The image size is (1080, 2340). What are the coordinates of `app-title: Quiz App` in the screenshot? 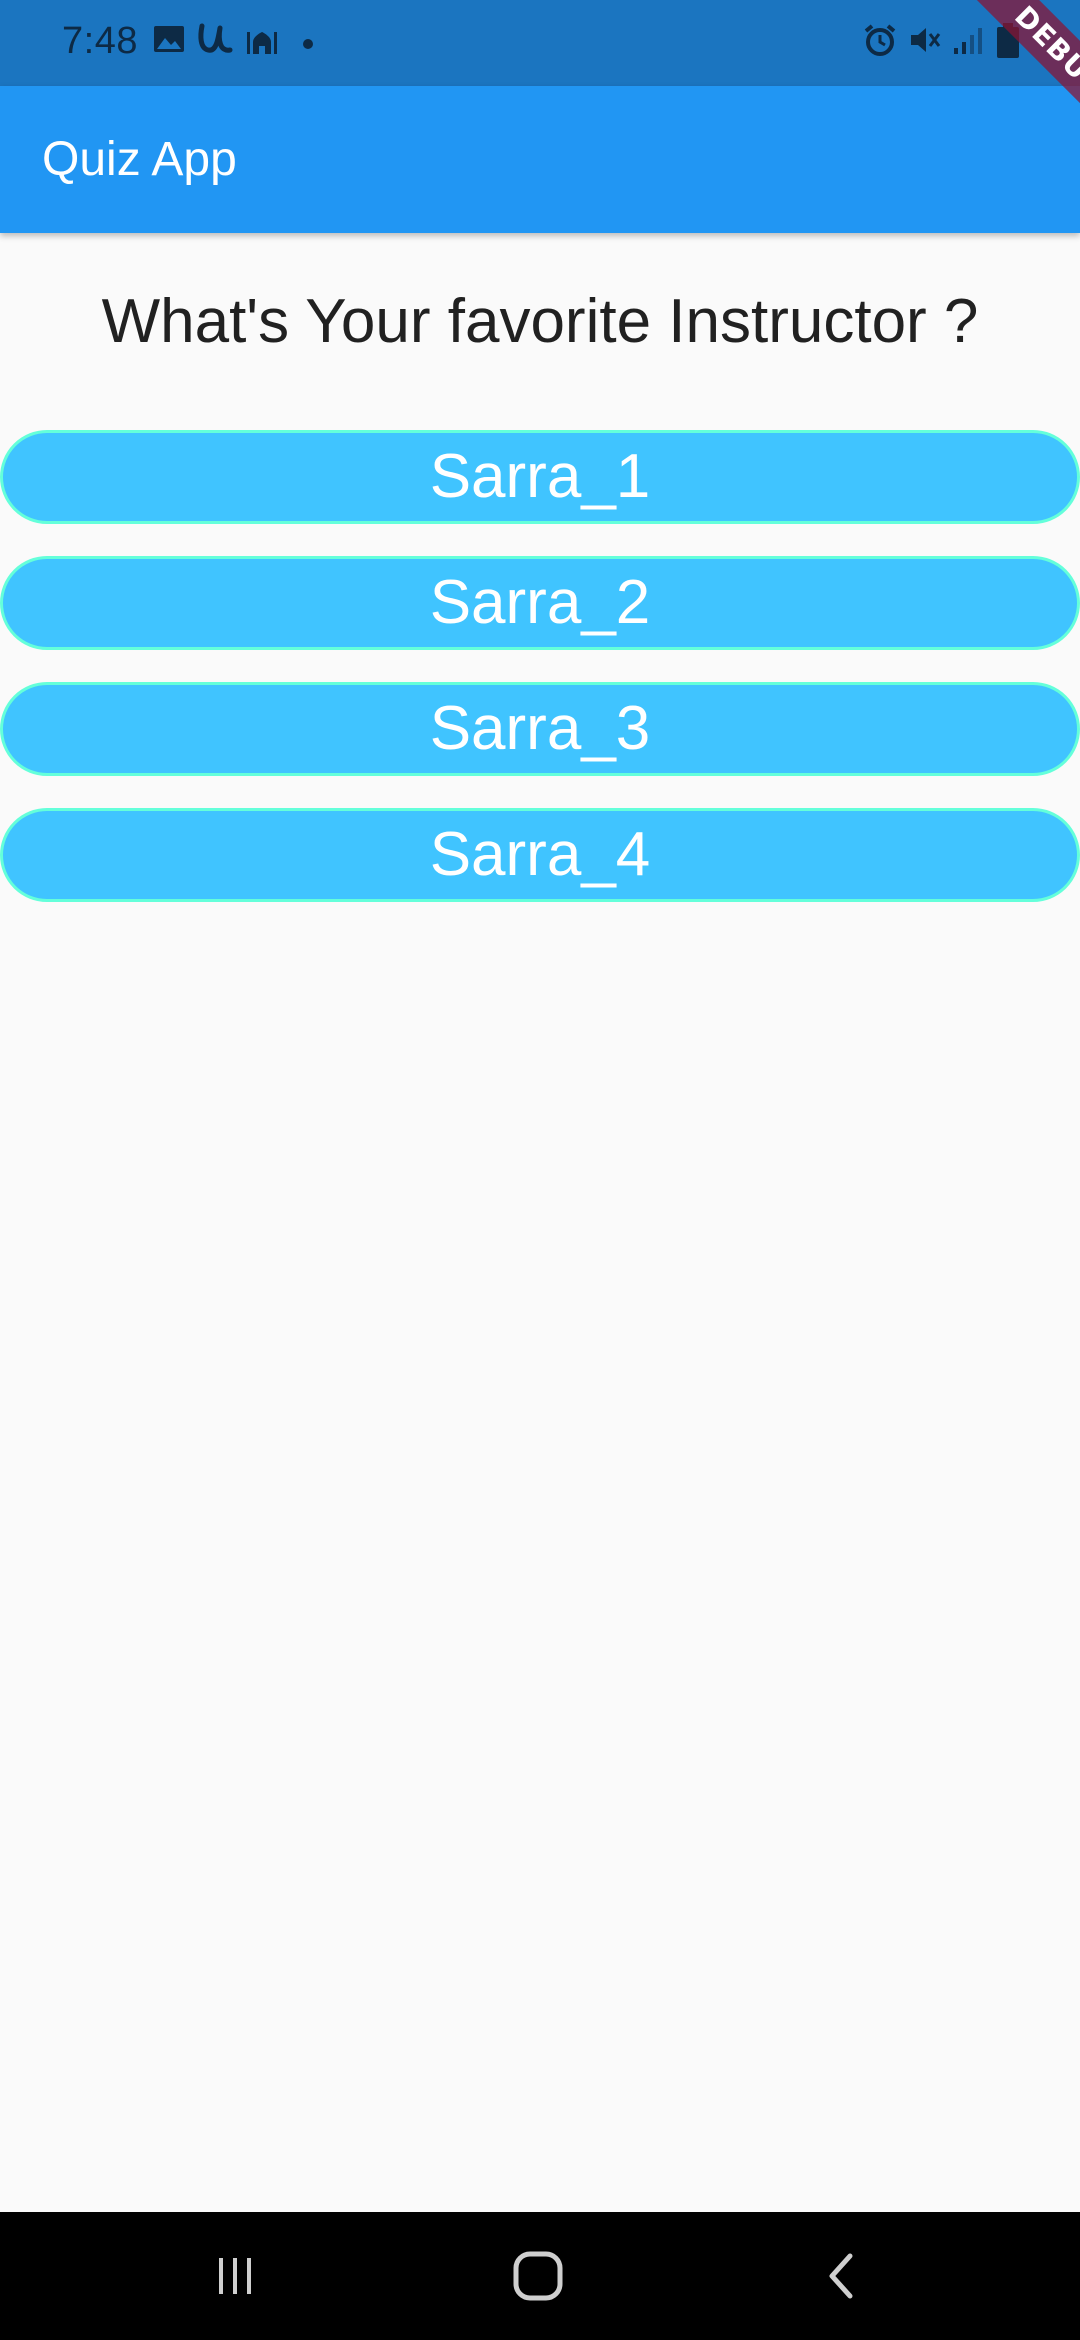 It's located at (139, 159).